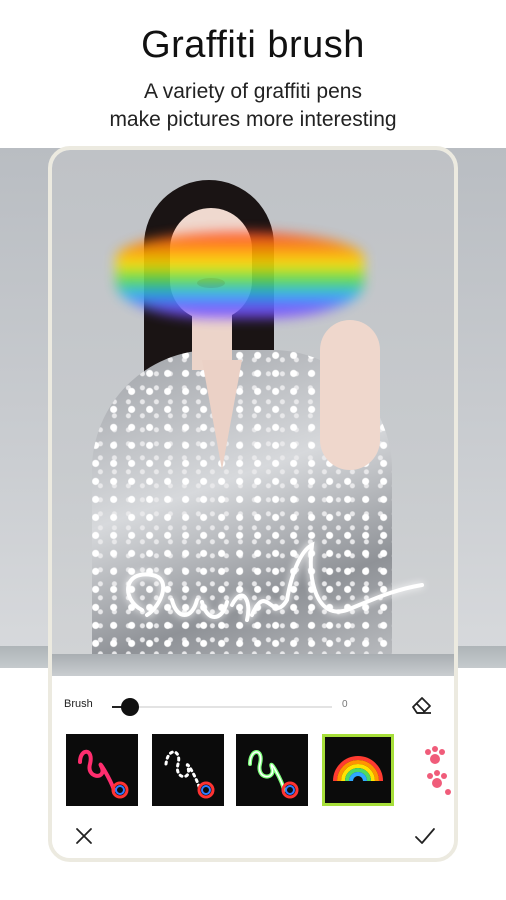  I want to click on pink-squiggle-brush, so click(102, 770).